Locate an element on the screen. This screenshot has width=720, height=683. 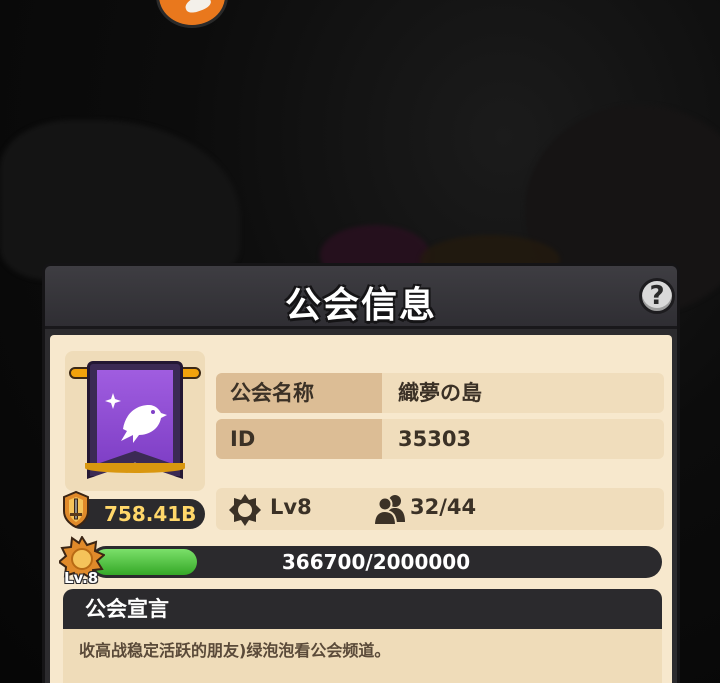
guild-level-badge-label: Lv.8 is located at coordinates (81, 578).